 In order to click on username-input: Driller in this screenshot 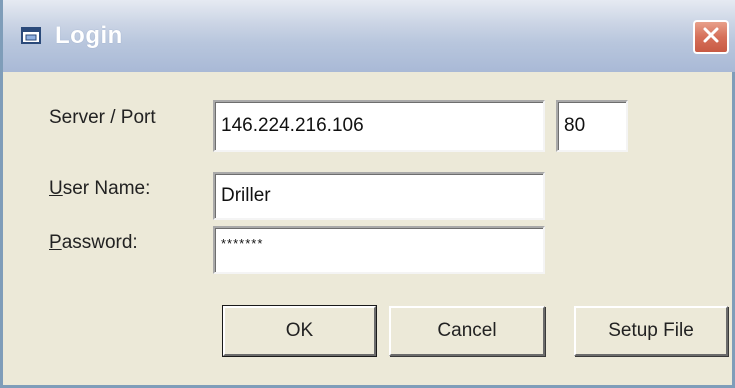, I will do `click(379, 196)`.